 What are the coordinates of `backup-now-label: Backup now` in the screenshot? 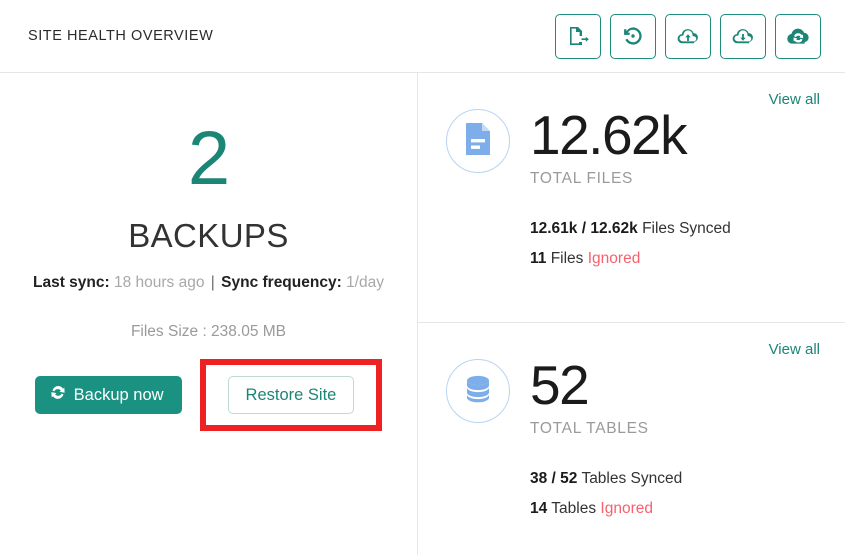 It's located at (118, 394).